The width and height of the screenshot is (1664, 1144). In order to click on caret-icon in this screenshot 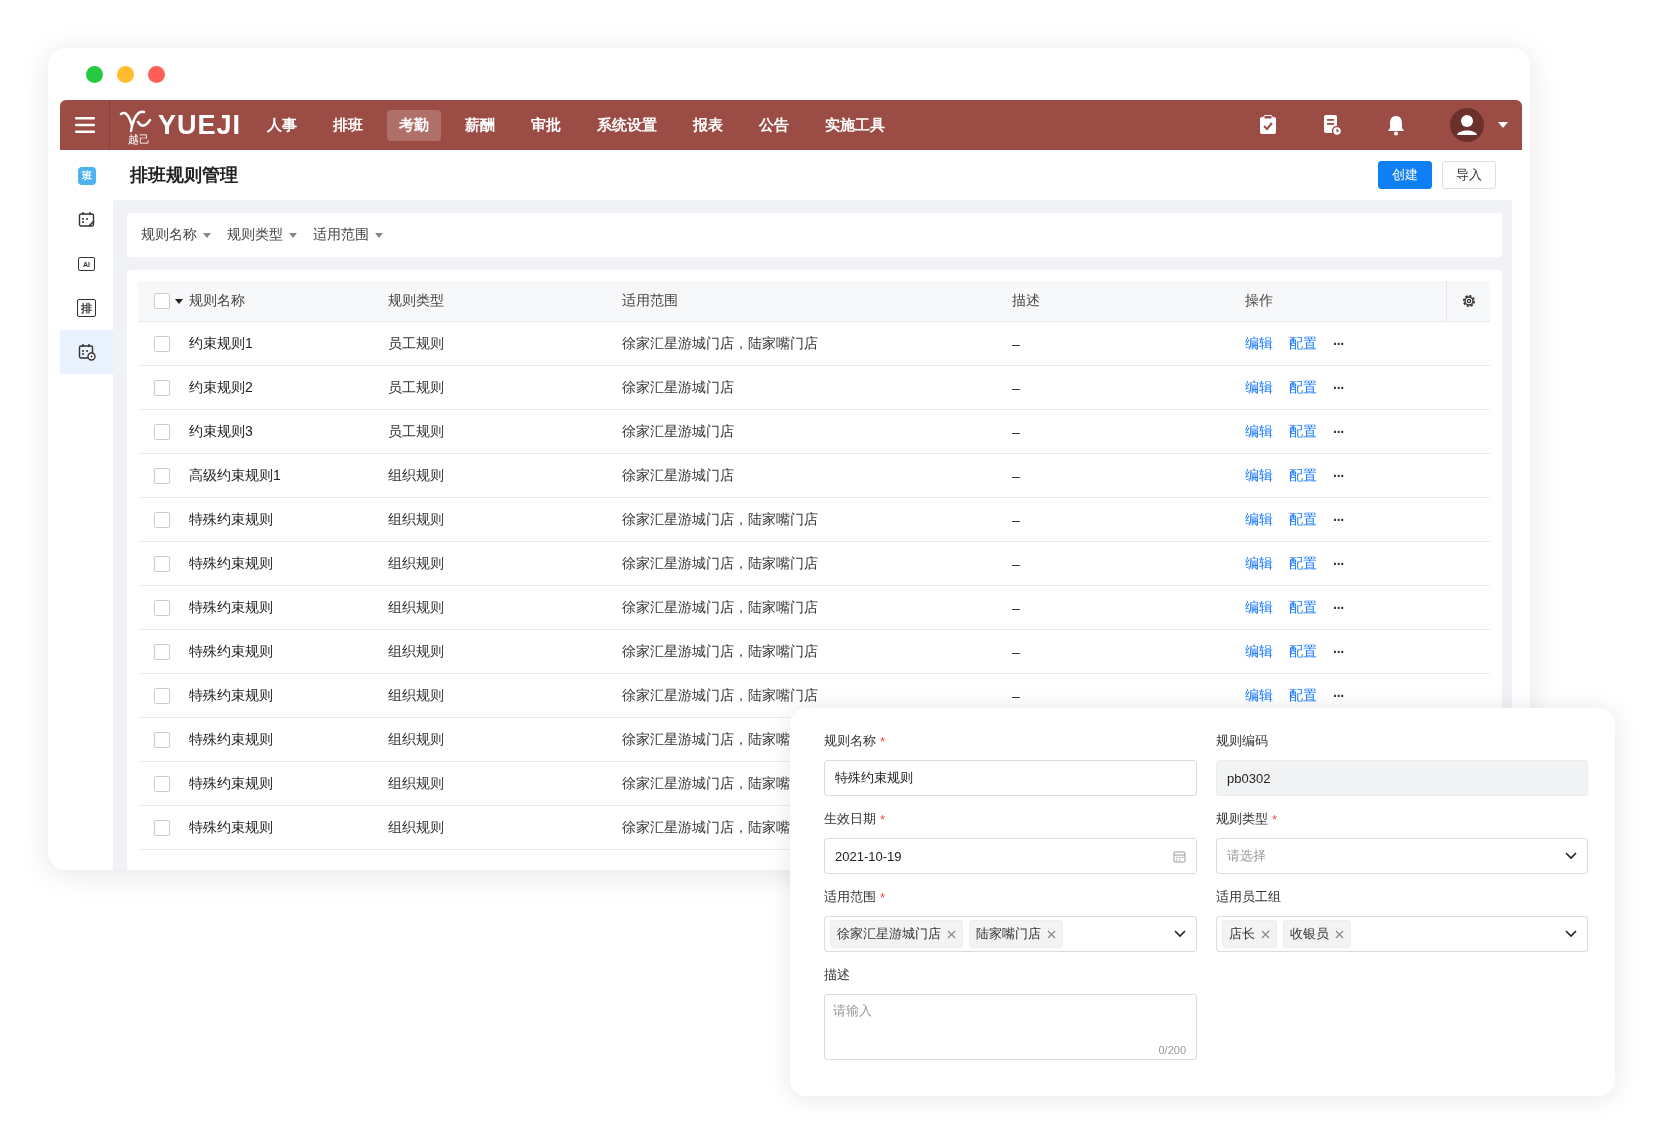, I will do `click(179, 301)`.